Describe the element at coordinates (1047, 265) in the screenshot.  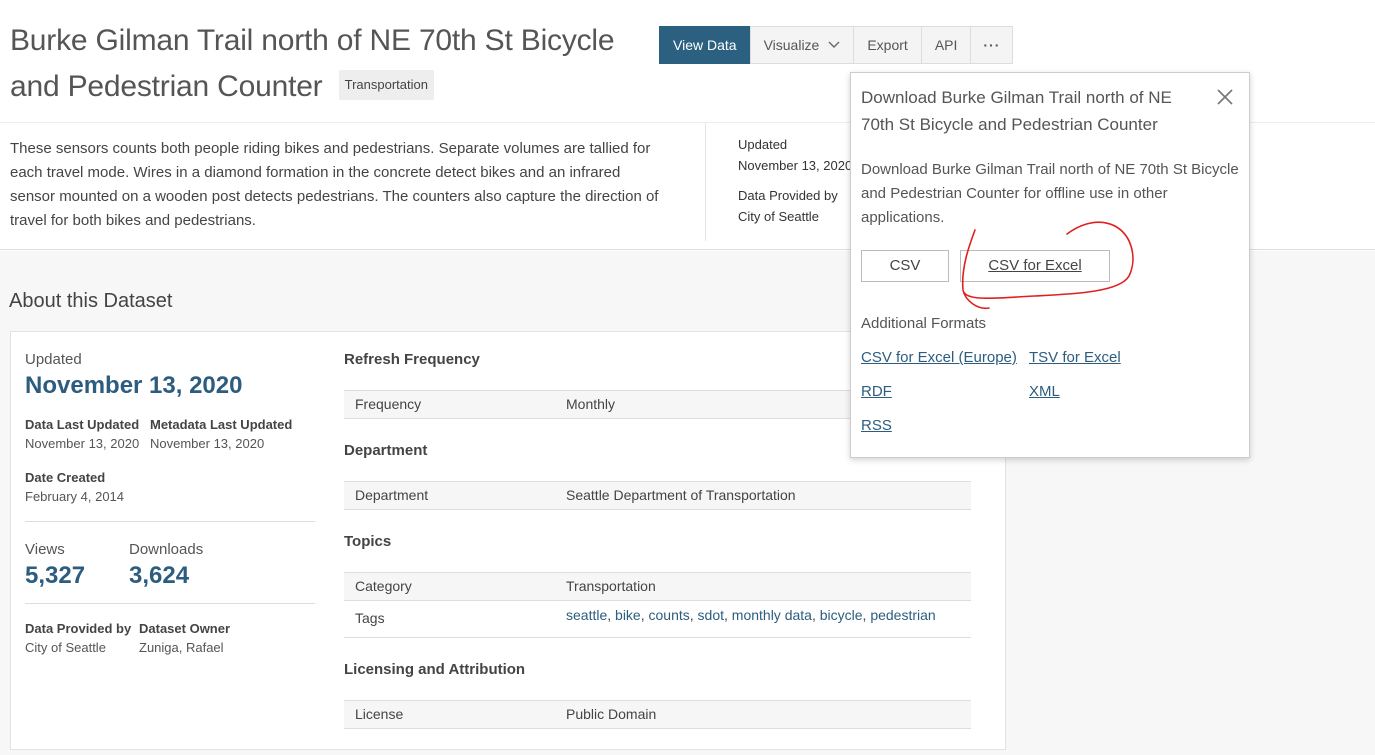
I see `annotation-circle` at that location.